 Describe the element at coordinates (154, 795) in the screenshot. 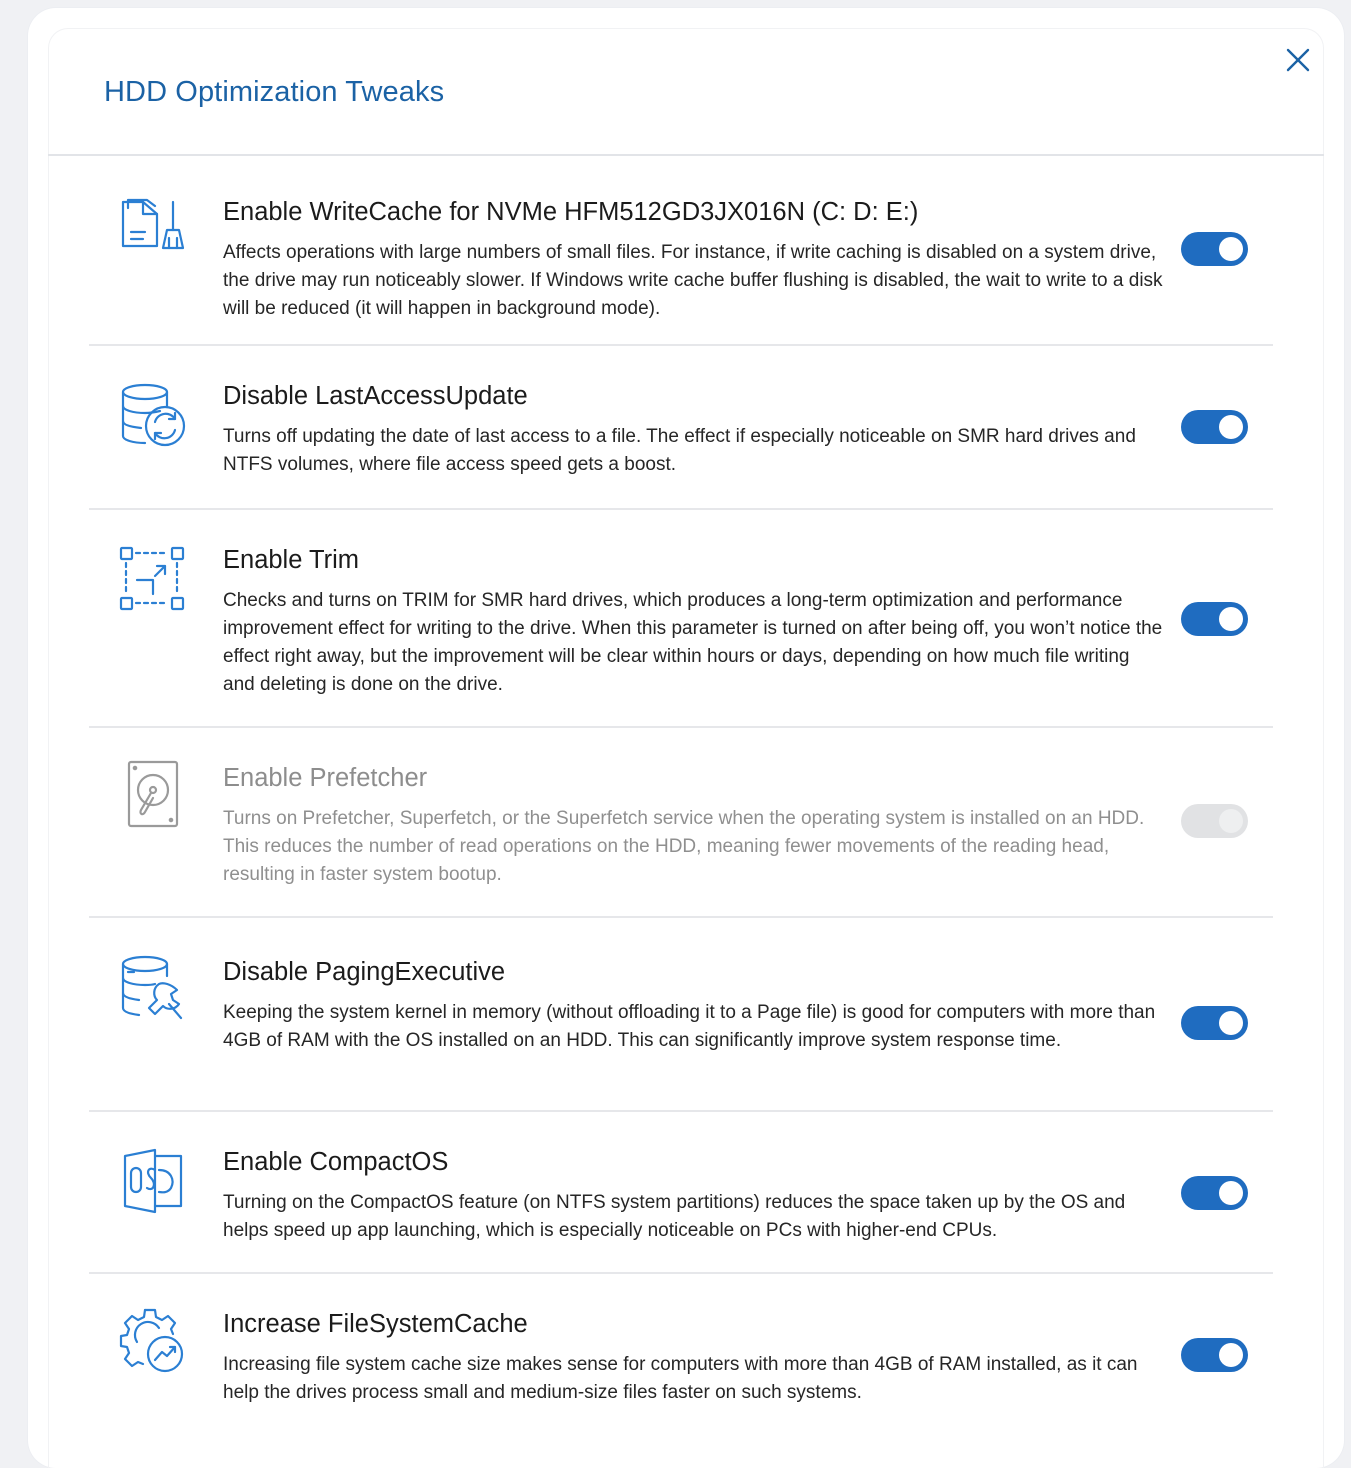

I see `hard-drive-icon` at that location.